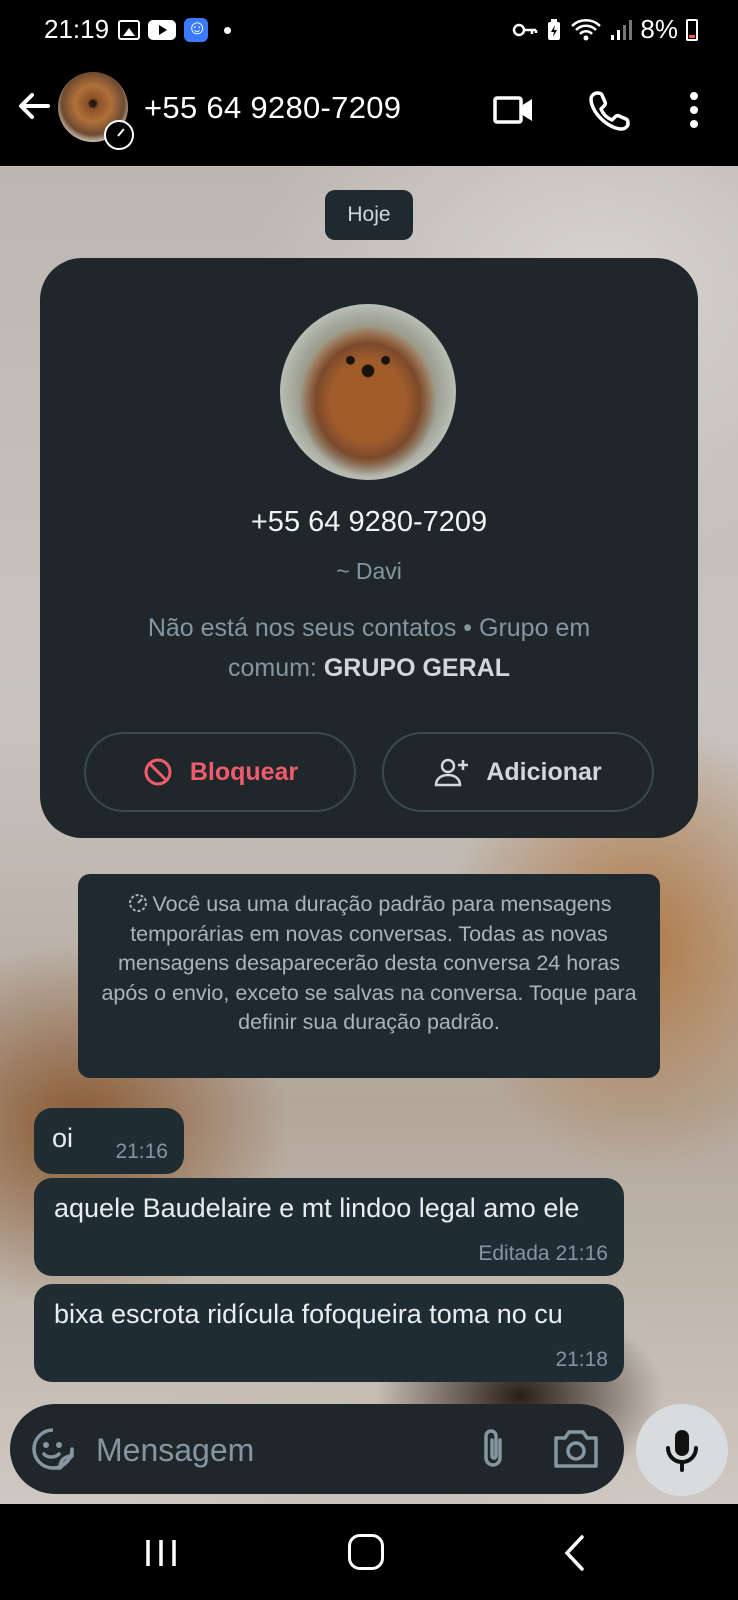 Image resolution: width=738 pixels, height=1600 pixels. I want to click on voice-record-button, so click(682, 1450).